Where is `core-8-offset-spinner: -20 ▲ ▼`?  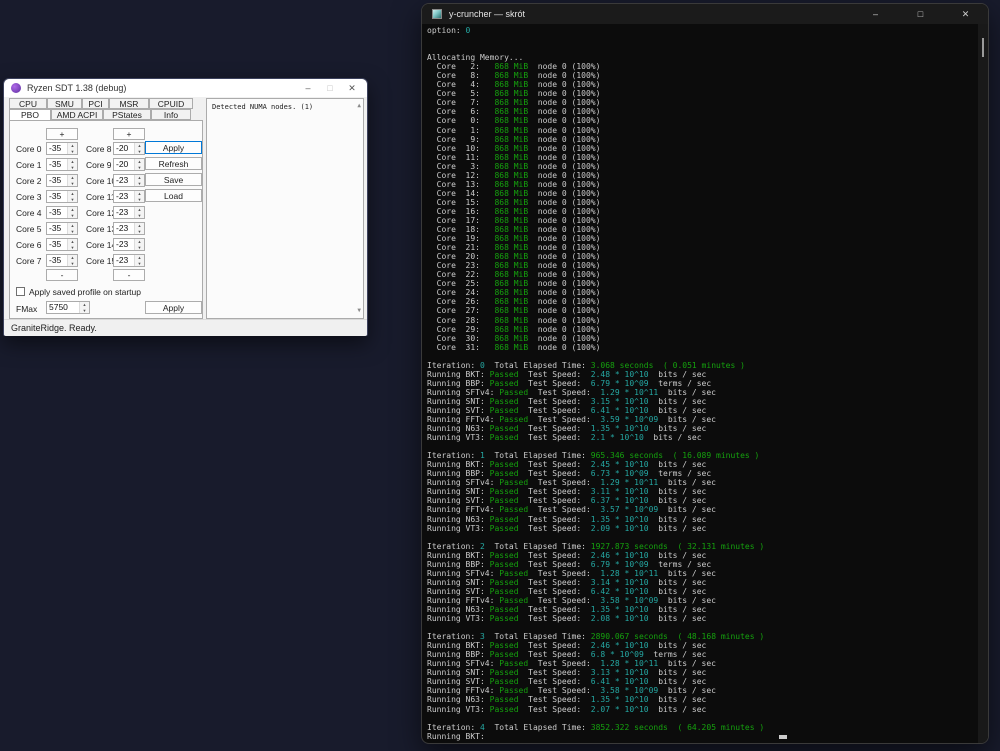 core-8-offset-spinner: -20 ▲ ▼ is located at coordinates (129, 148).